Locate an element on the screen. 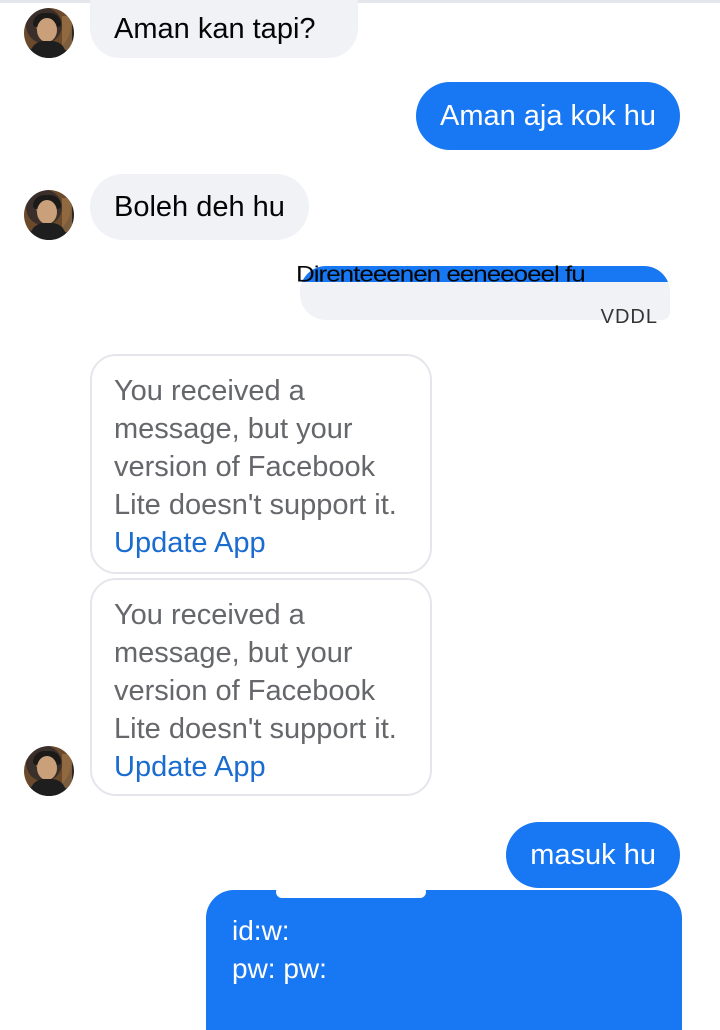 The width and height of the screenshot is (720, 1030). received-message-bubble: Boleh deh hu is located at coordinates (199, 207).